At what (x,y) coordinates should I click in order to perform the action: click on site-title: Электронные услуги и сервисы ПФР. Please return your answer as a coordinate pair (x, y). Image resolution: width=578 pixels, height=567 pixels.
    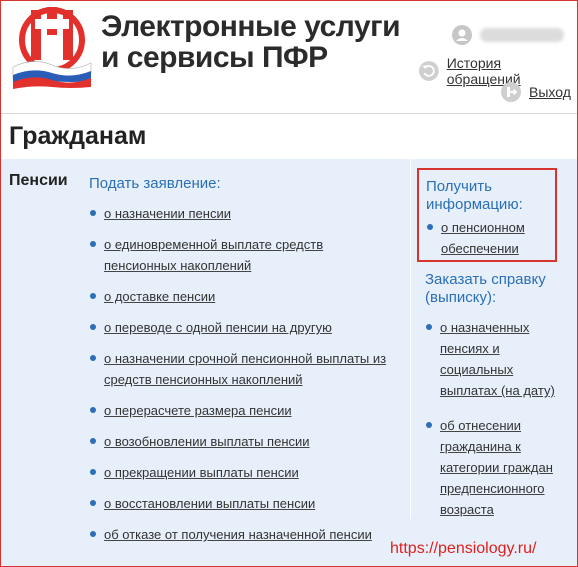
    Looking at the image, I should click on (251, 42).